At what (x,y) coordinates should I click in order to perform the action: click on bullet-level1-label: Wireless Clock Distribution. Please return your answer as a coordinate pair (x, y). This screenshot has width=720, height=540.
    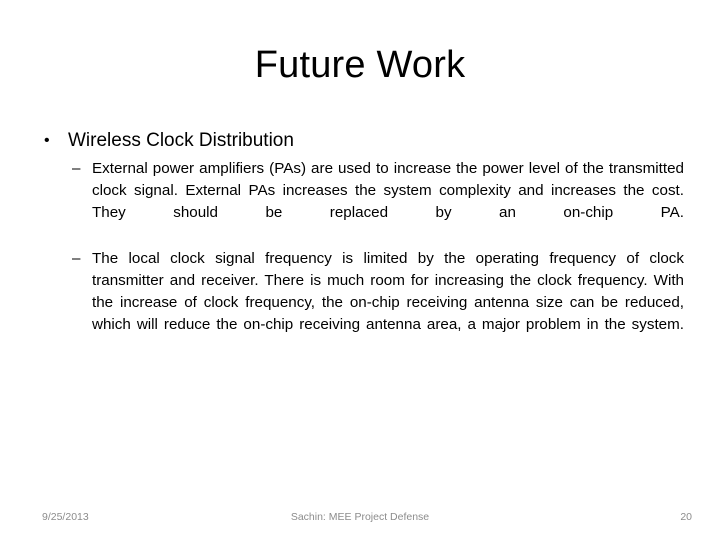
    Looking at the image, I should click on (181, 140).